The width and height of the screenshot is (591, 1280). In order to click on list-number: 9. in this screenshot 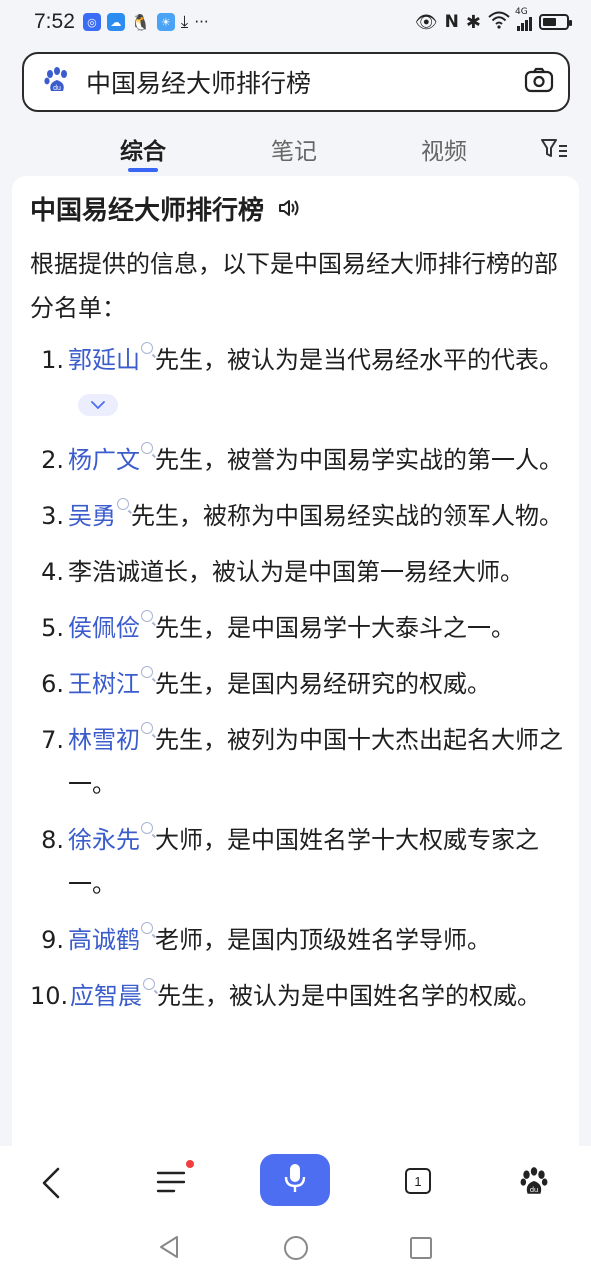, I will do `click(52, 940)`.